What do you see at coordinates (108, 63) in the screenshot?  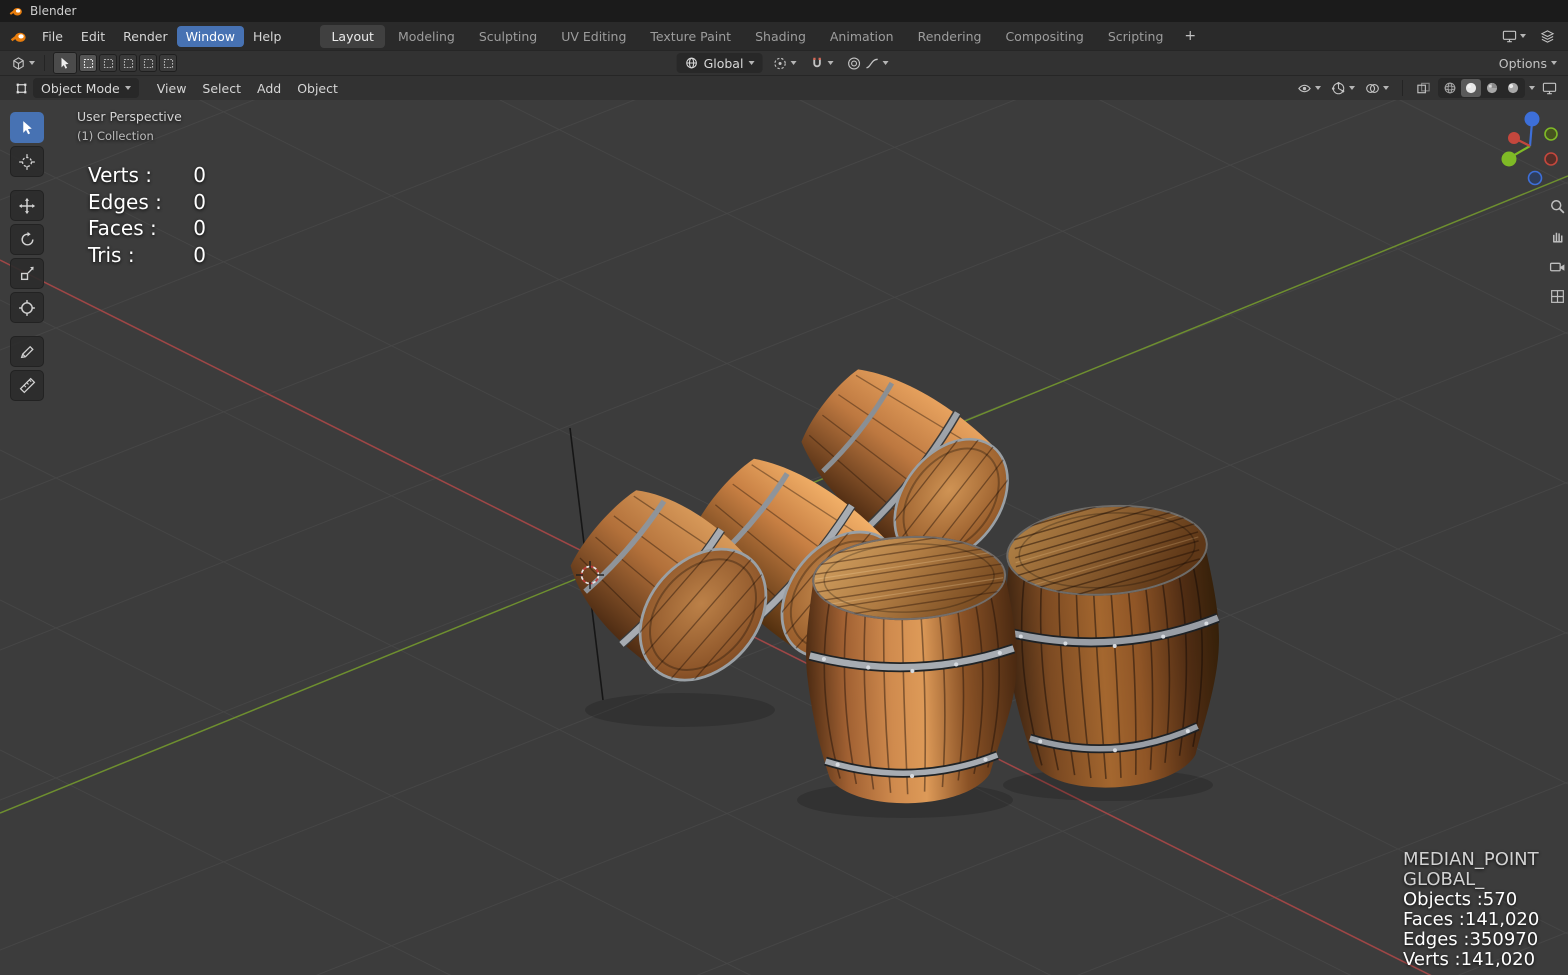 I see `select-mode-extend` at bounding box center [108, 63].